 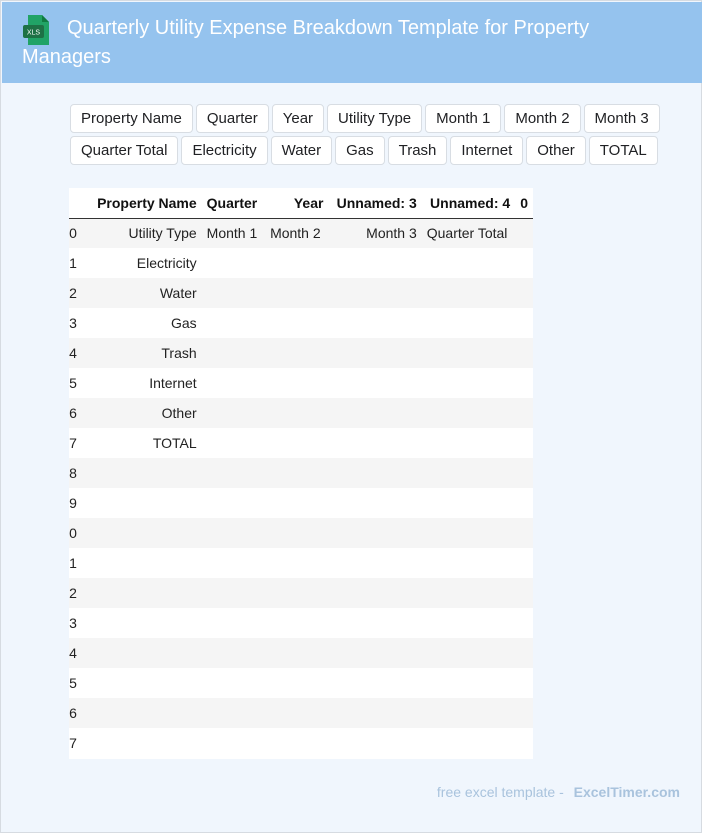 What do you see at coordinates (360, 150) in the screenshot?
I see `column-chip: Gas` at bounding box center [360, 150].